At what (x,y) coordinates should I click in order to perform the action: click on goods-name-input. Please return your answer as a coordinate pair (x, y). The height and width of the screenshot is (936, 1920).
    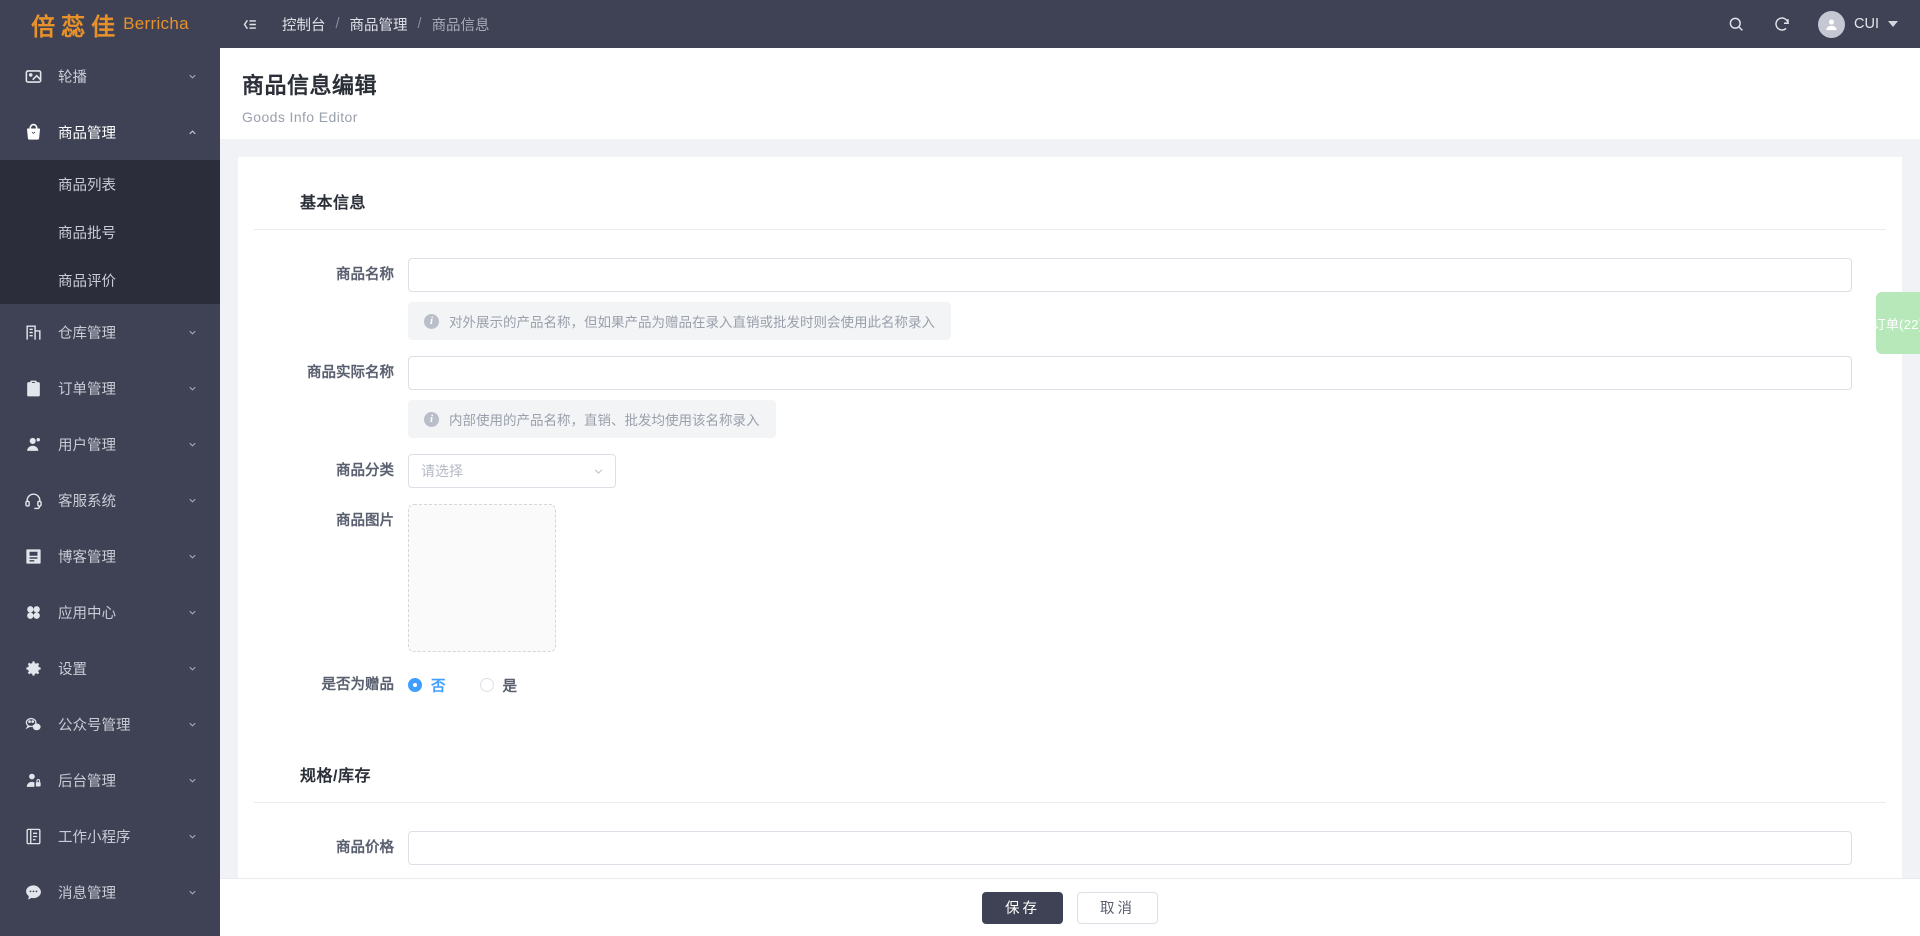
    Looking at the image, I should click on (1130, 275).